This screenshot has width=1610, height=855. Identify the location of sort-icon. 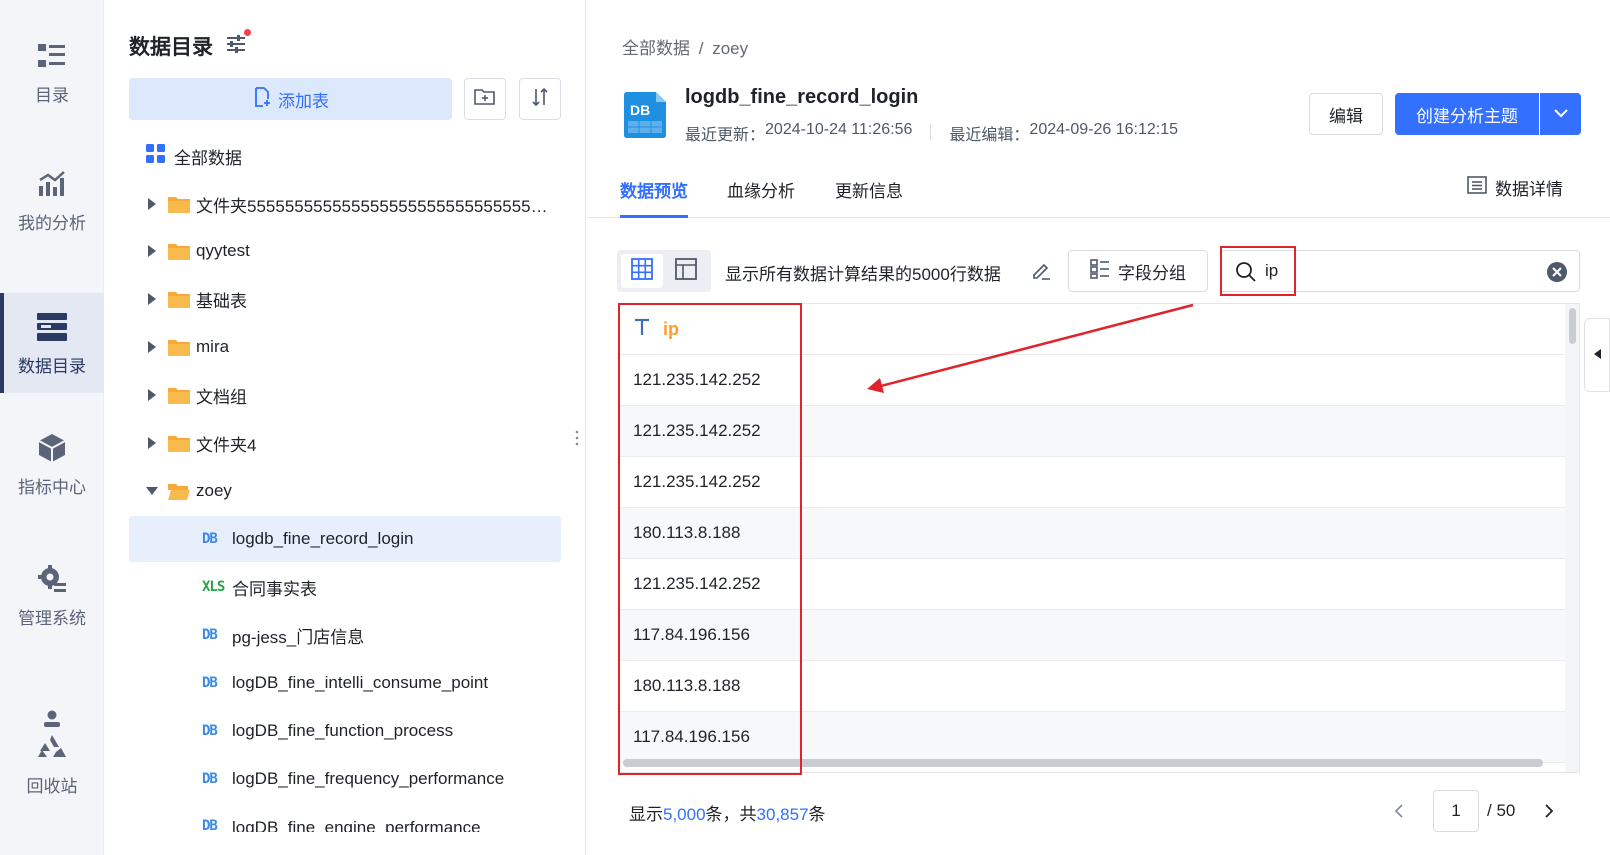
(540, 99).